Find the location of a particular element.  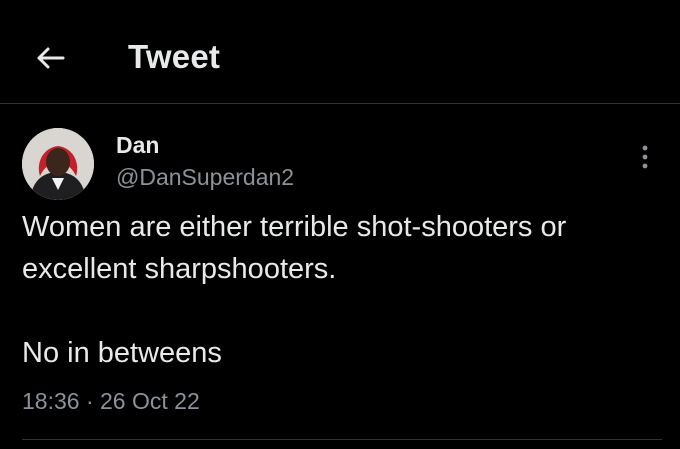

tweet-date: 26 Oct 22 is located at coordinates (150, 401).